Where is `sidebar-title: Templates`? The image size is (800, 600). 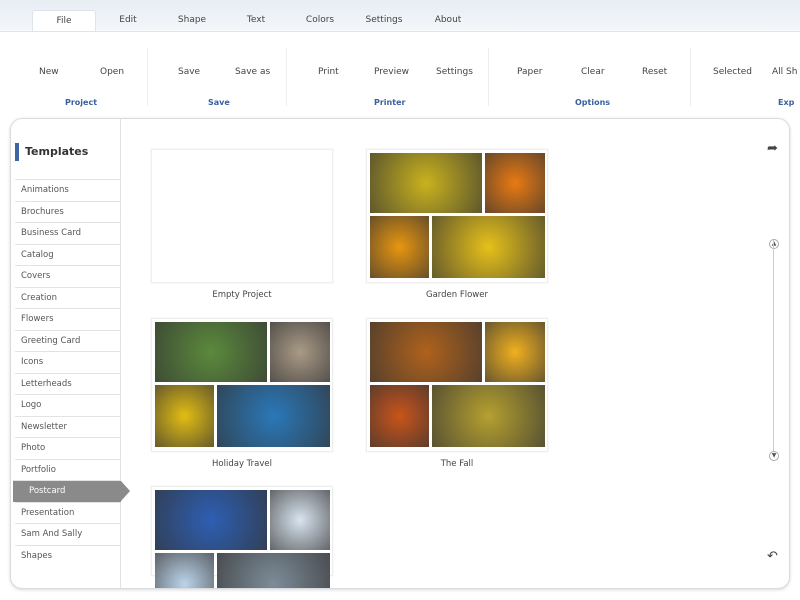 sidebar-title: Templates is located at coordinates (51, 152).